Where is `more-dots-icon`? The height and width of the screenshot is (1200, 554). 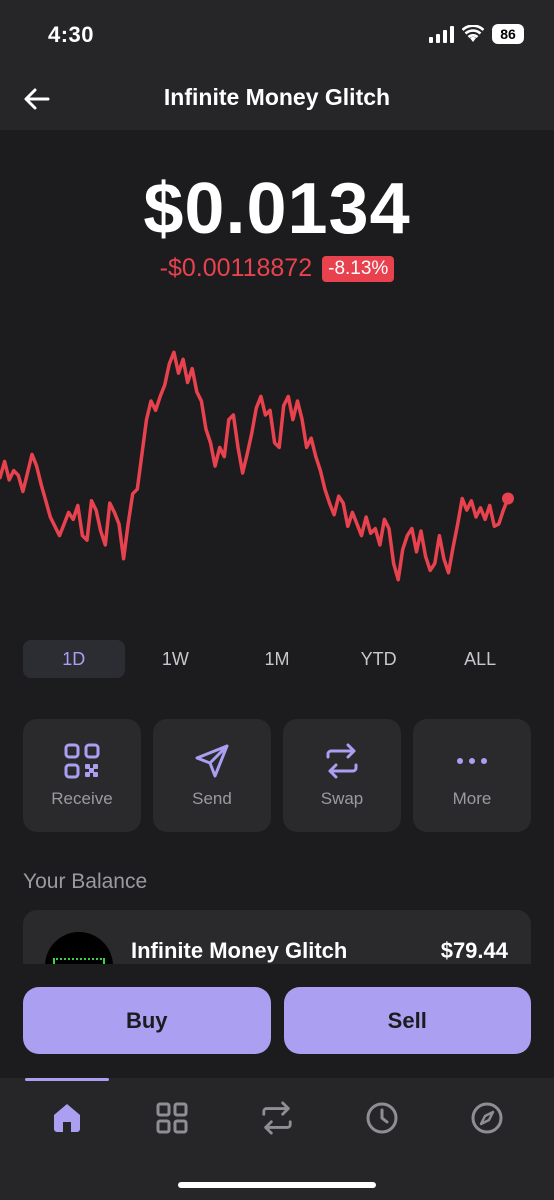
more-dots-icon is located at coordinates (472, 760).